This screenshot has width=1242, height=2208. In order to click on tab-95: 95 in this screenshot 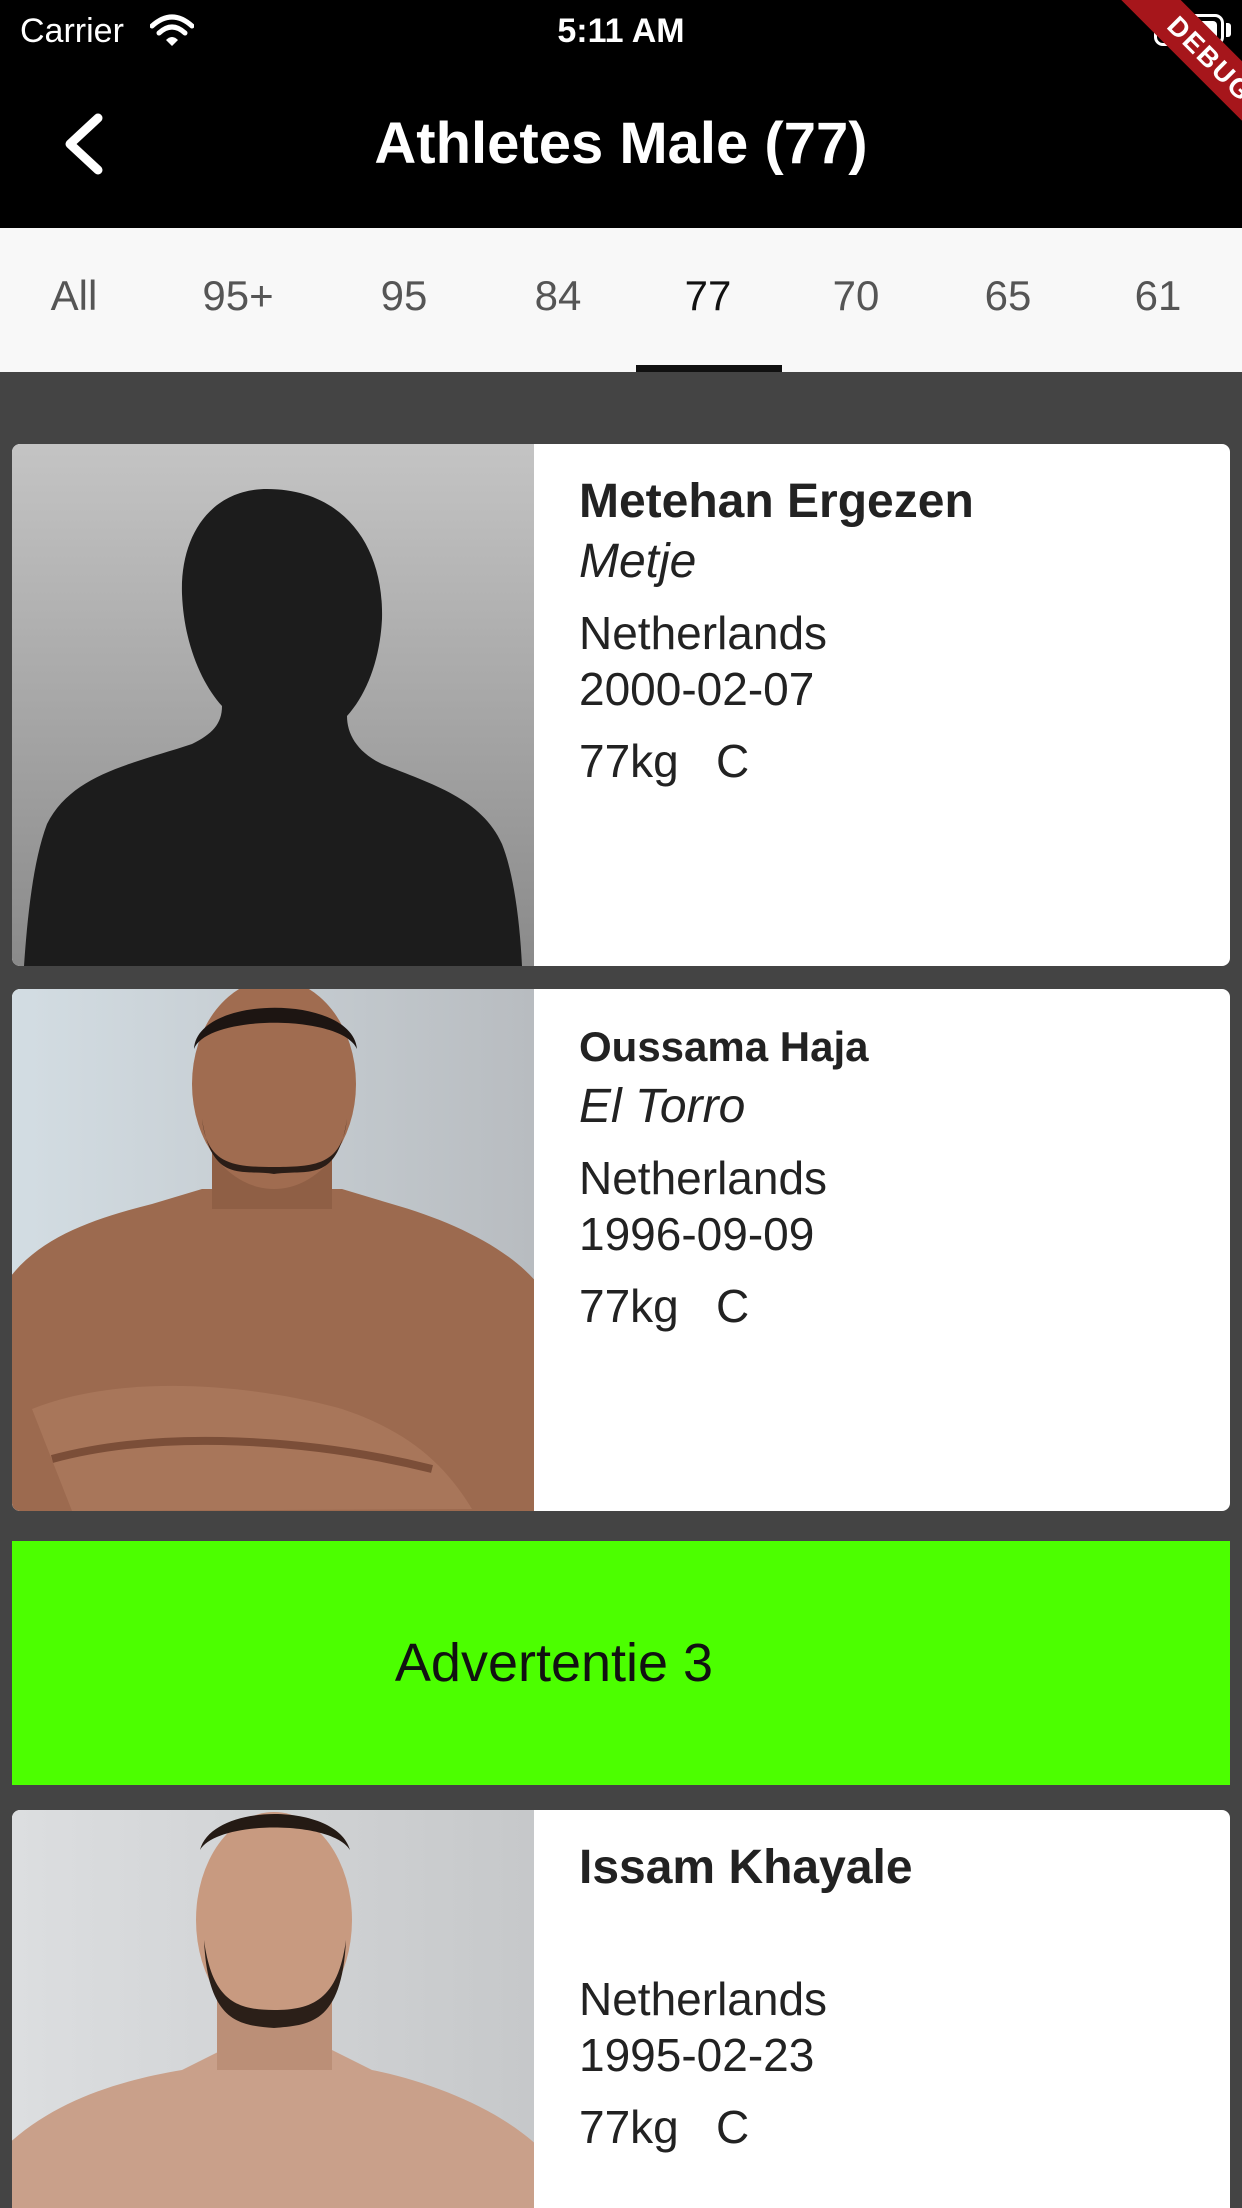, I will do `click(404, 300)`.